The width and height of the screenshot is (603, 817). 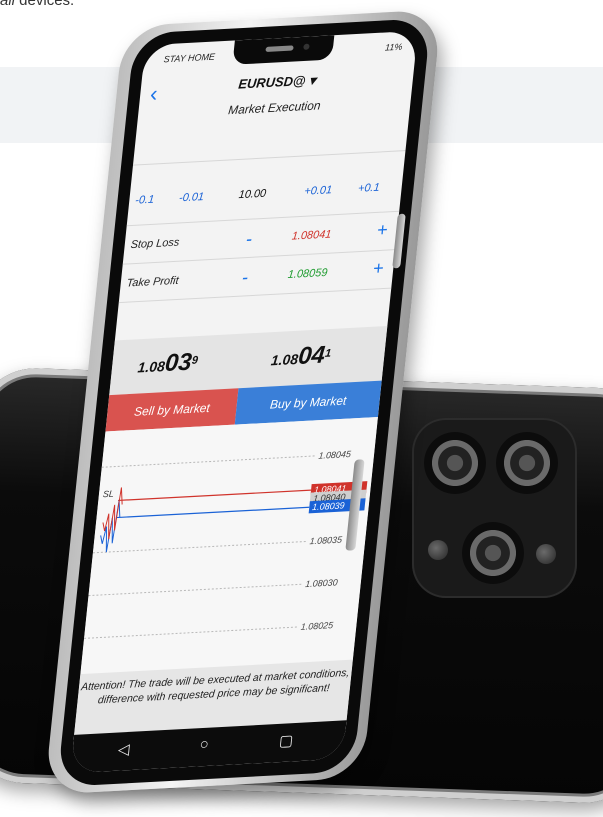 What do you see at coordinates (189, 58) in the screenshot?
I see `carrier-label: STAY HOME` at bounding box center [189, 58].